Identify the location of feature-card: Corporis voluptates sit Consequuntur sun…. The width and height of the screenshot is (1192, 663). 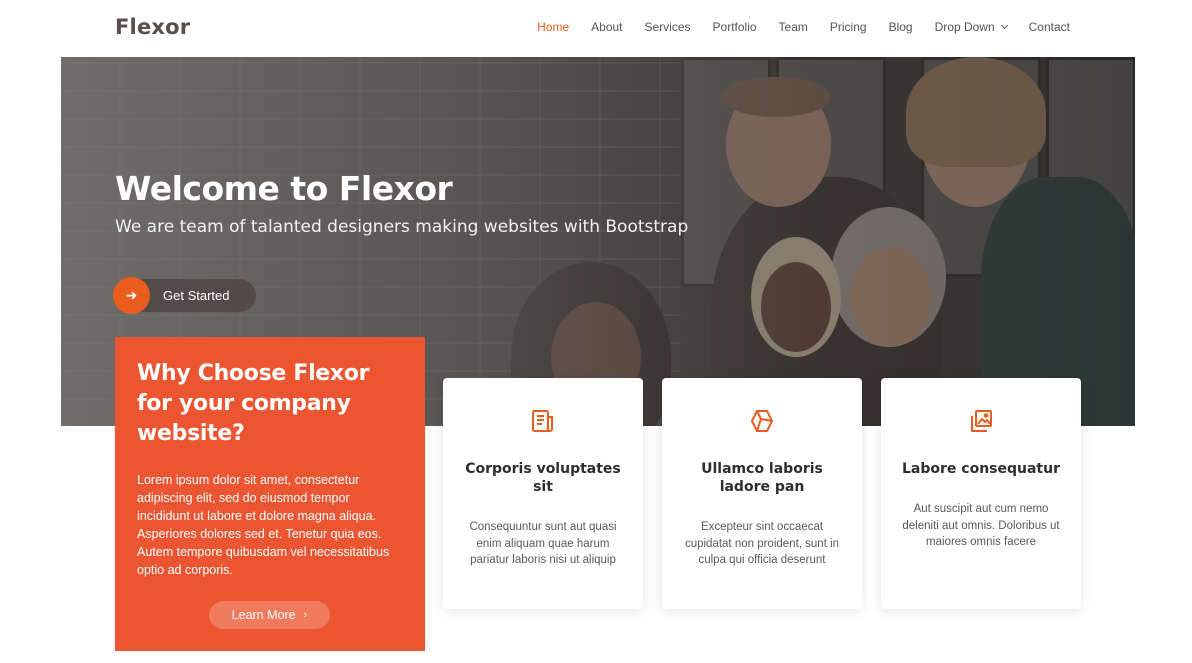
(543, 493).